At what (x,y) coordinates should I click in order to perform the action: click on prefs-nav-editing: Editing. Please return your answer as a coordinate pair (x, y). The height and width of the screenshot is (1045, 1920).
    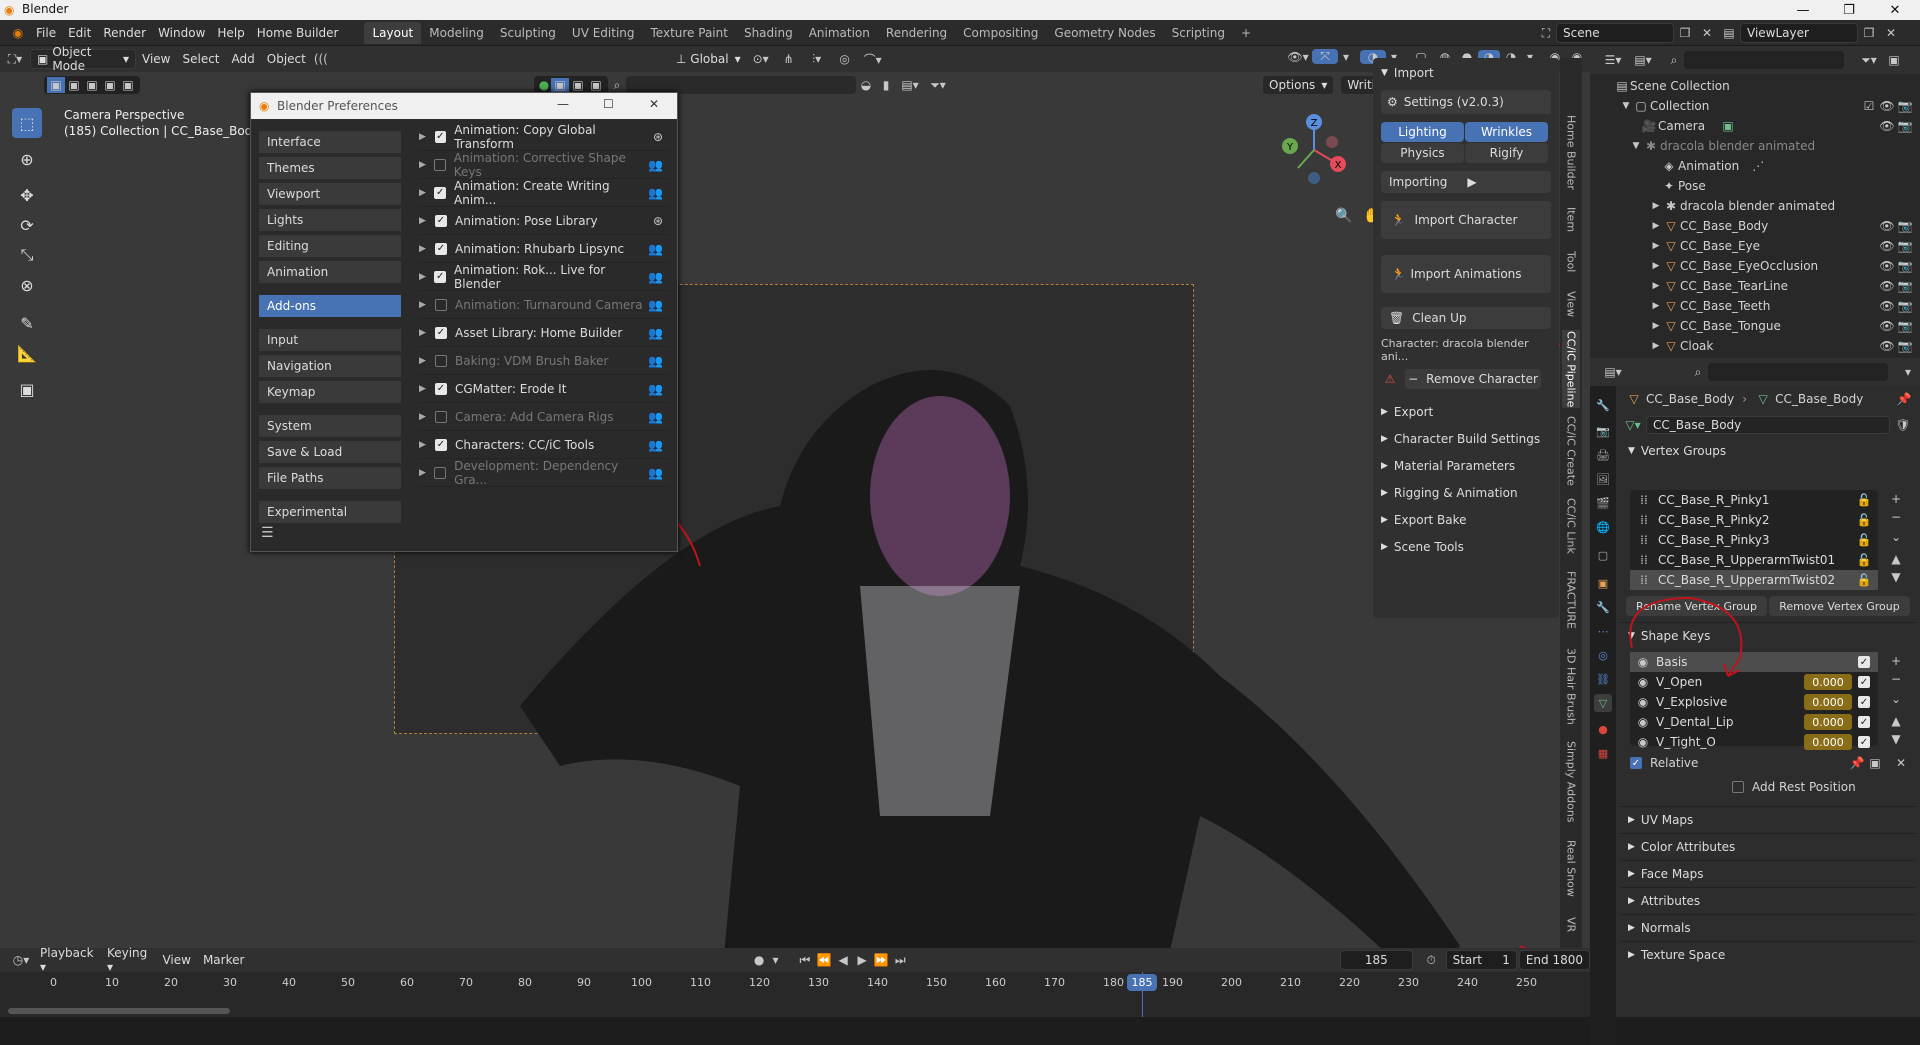
    Looking at the image, I should click on (330, 246).